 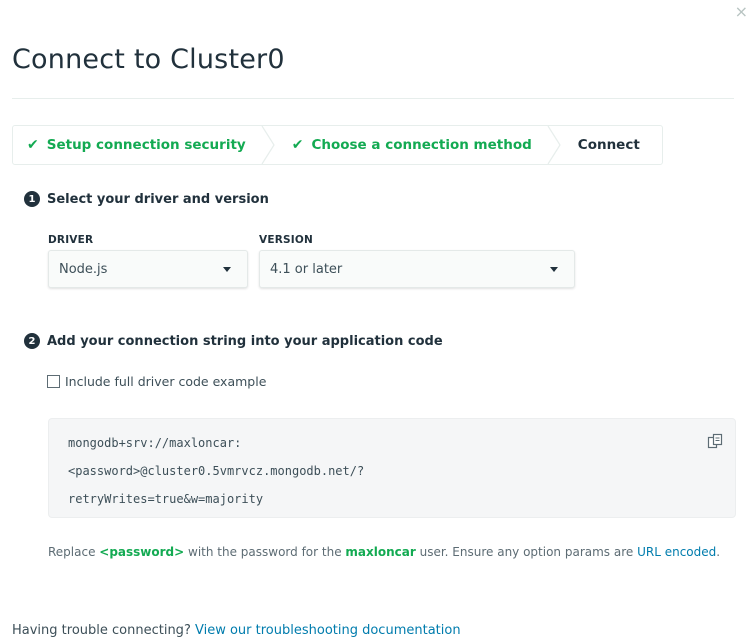 I want to click on section-title: Select your driver and version, so click(x=158, y=199).